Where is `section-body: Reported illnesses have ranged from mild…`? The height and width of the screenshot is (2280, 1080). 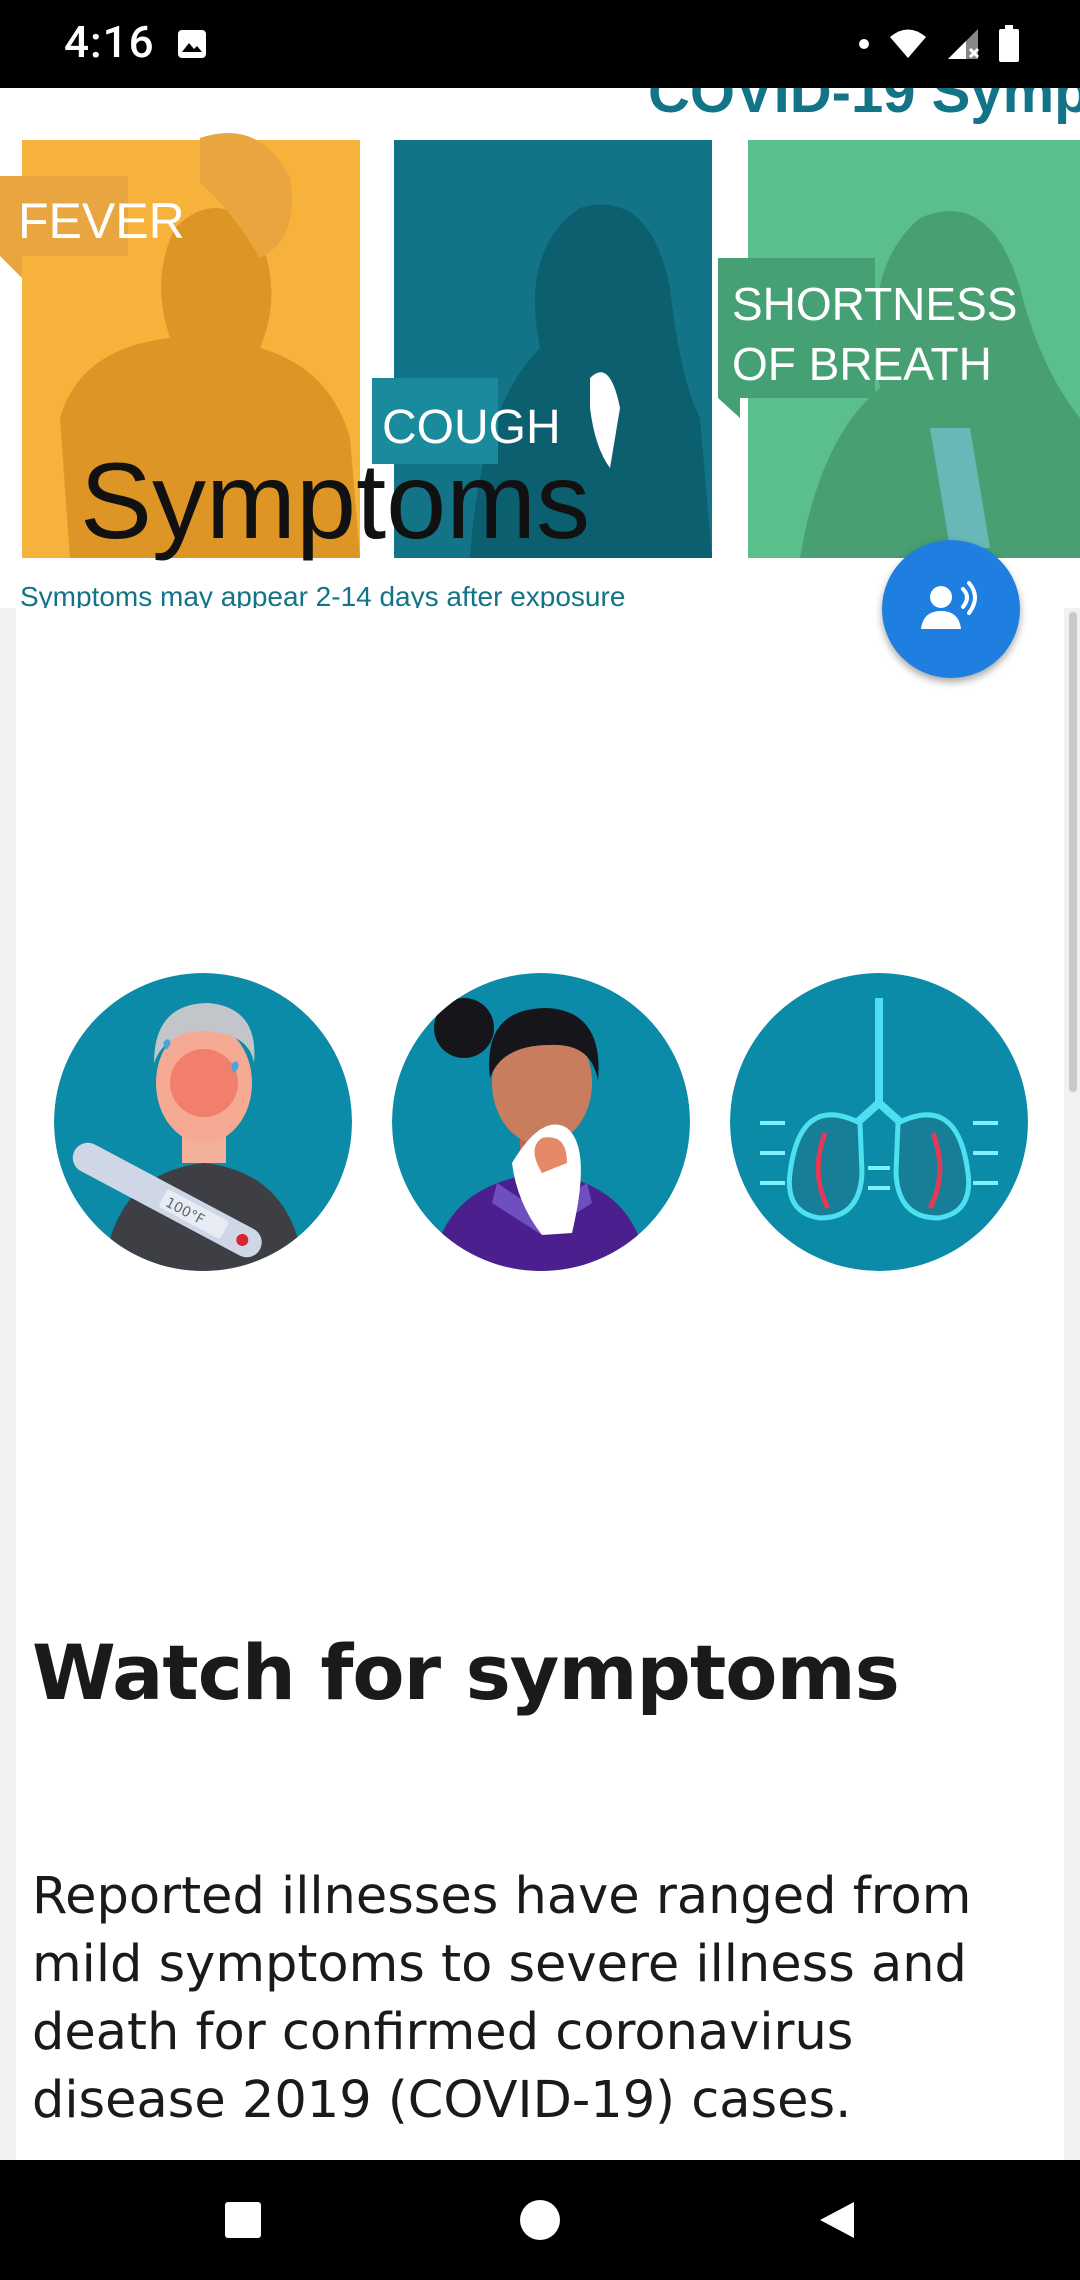
section-body: Reported illnesses have ranged from mild… is located at coordinates (502, 1998).